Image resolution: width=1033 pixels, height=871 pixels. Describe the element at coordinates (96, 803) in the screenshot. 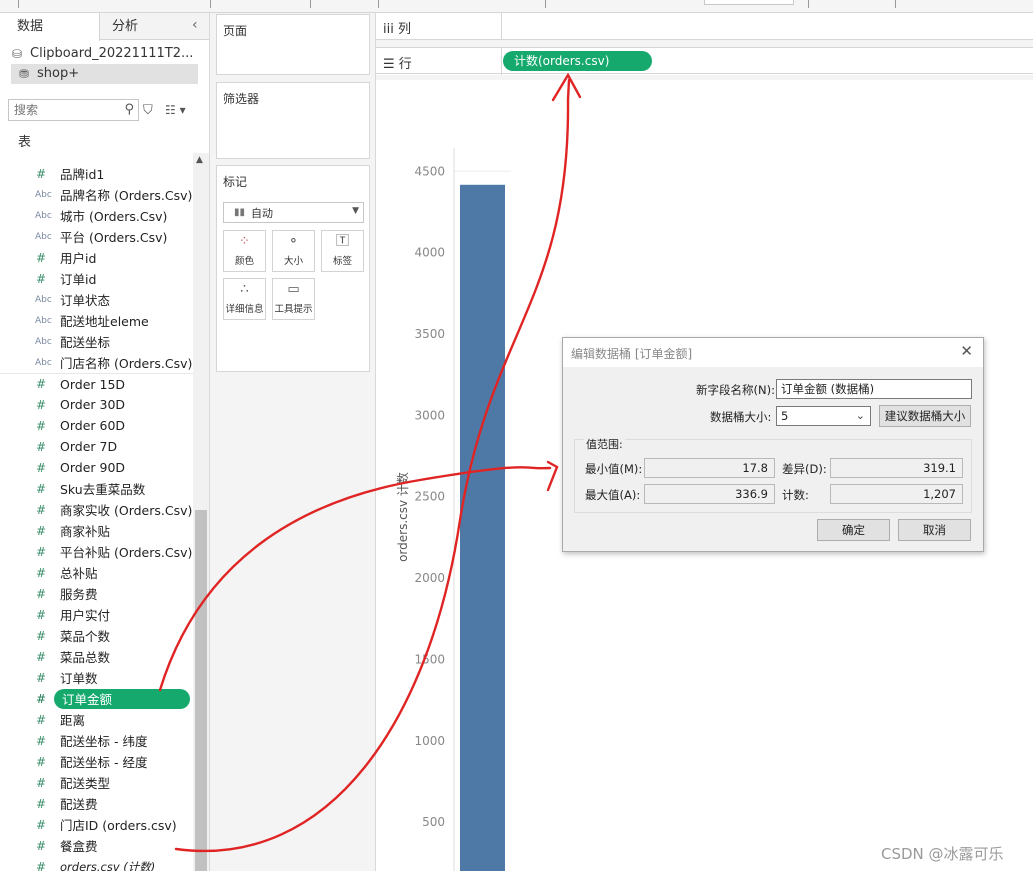

I see `field-item: # 配送费` at that location.